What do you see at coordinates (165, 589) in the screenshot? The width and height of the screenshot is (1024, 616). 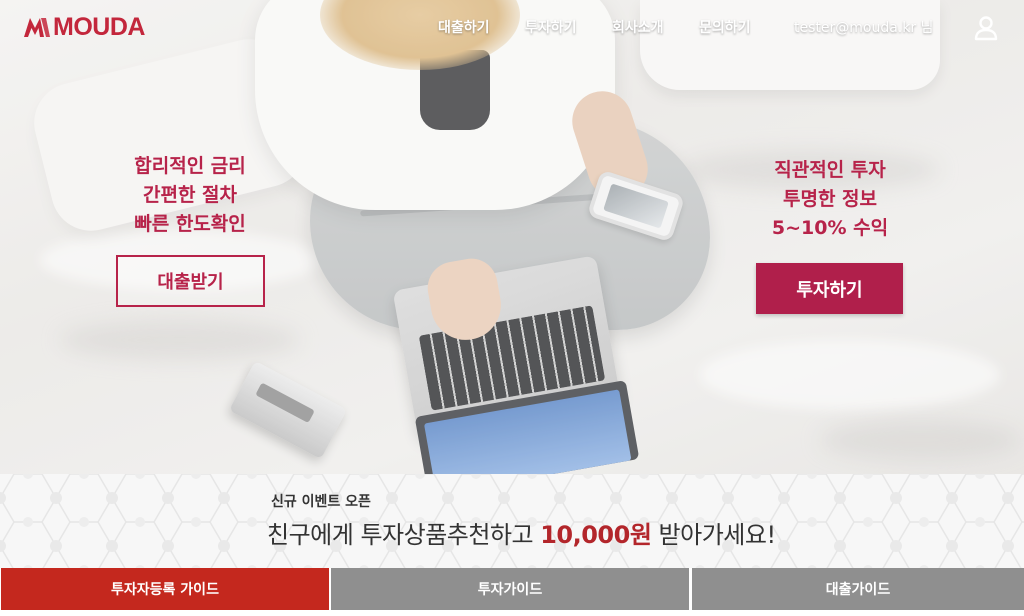 I see `tab-investor-registration-guide: 투자자등록 가이드` at bounding box center [165, 589].